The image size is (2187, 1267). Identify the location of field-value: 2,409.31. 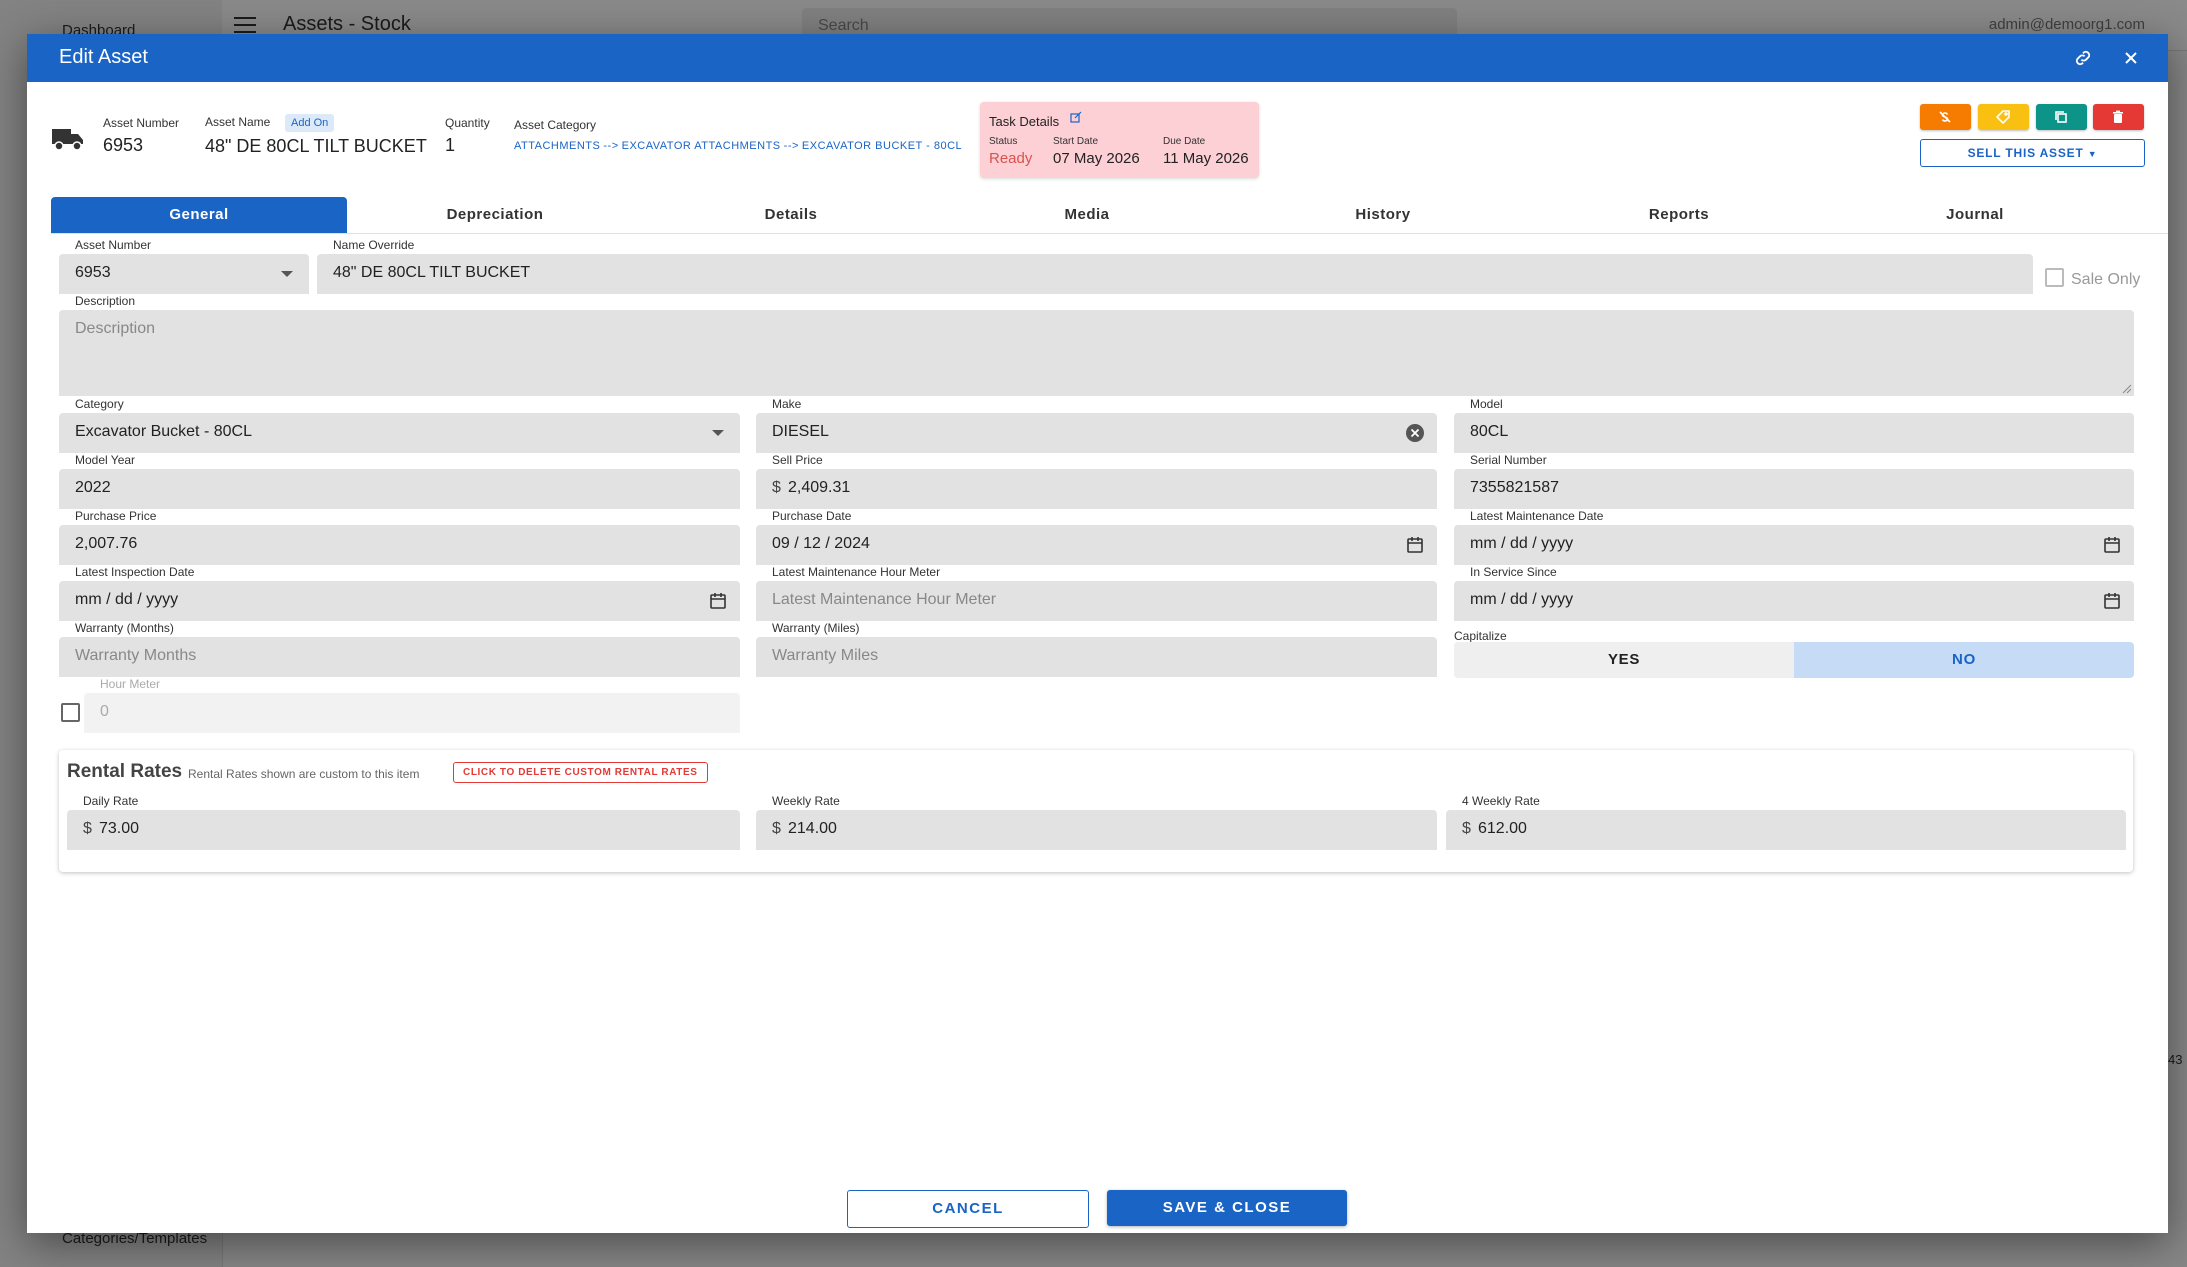
(819, 487).